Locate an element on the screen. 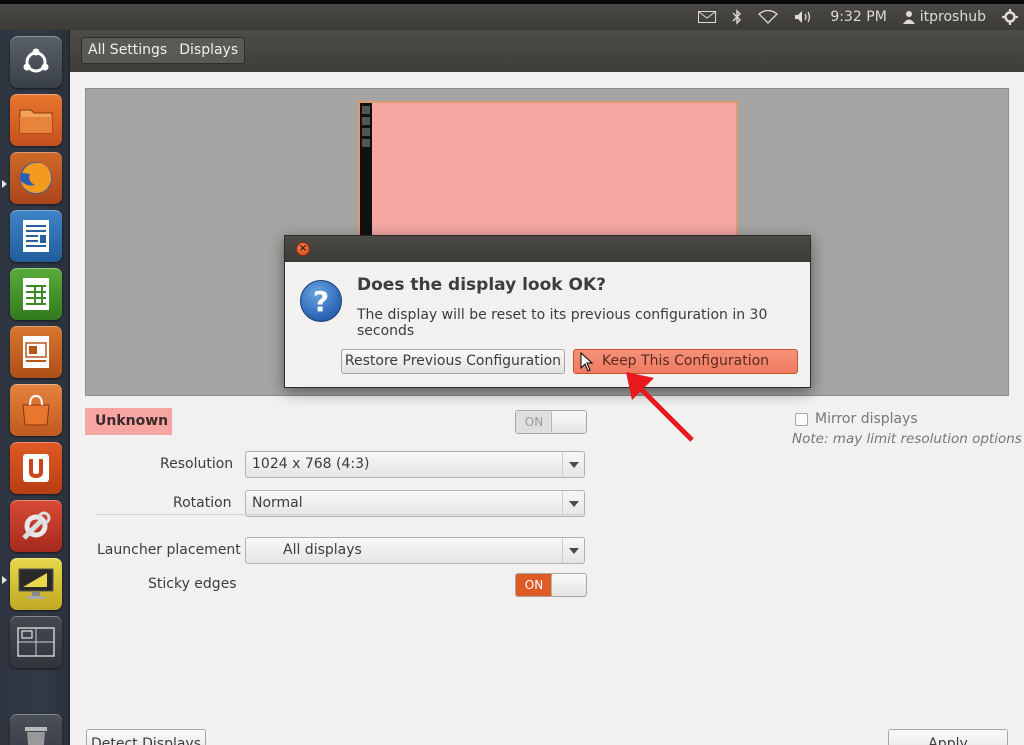 This screenshot has height=745, width=1024. launcher-placement-label: Launcher placement is located at coordinates (169, 550).